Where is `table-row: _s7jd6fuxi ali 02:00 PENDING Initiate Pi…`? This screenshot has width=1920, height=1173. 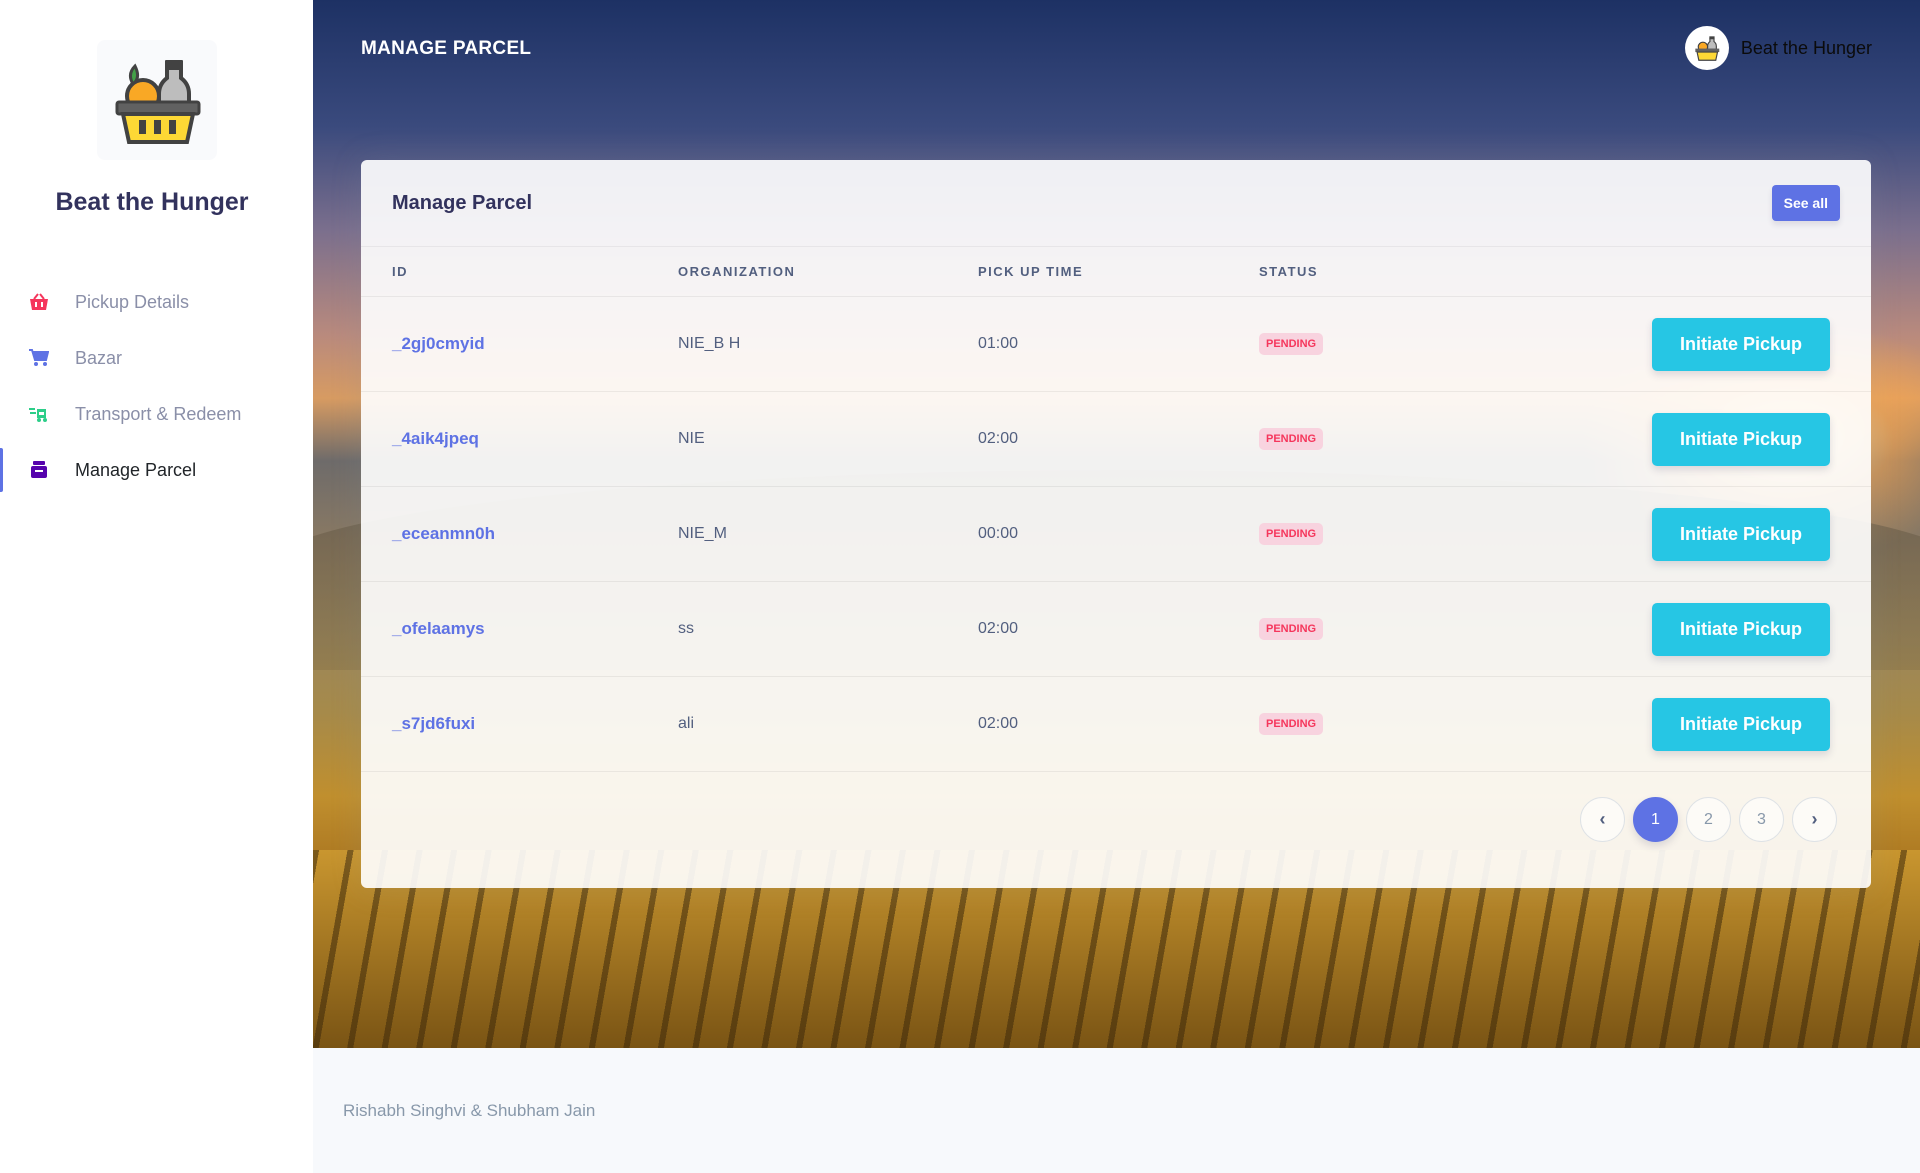 table-row: _s7jd6fuxi ali 02:00 PENDING Initiate Pi… is located at coordinates (1116, 724).